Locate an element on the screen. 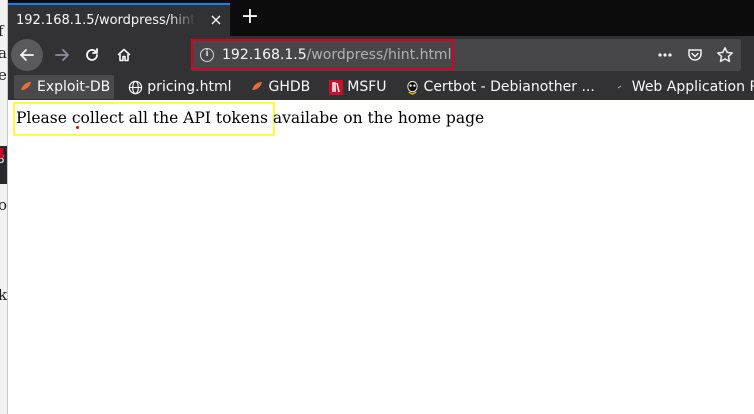 The height and width of the screenshot is (414, 754). web-app-icon is located at coordinates (620, 87).